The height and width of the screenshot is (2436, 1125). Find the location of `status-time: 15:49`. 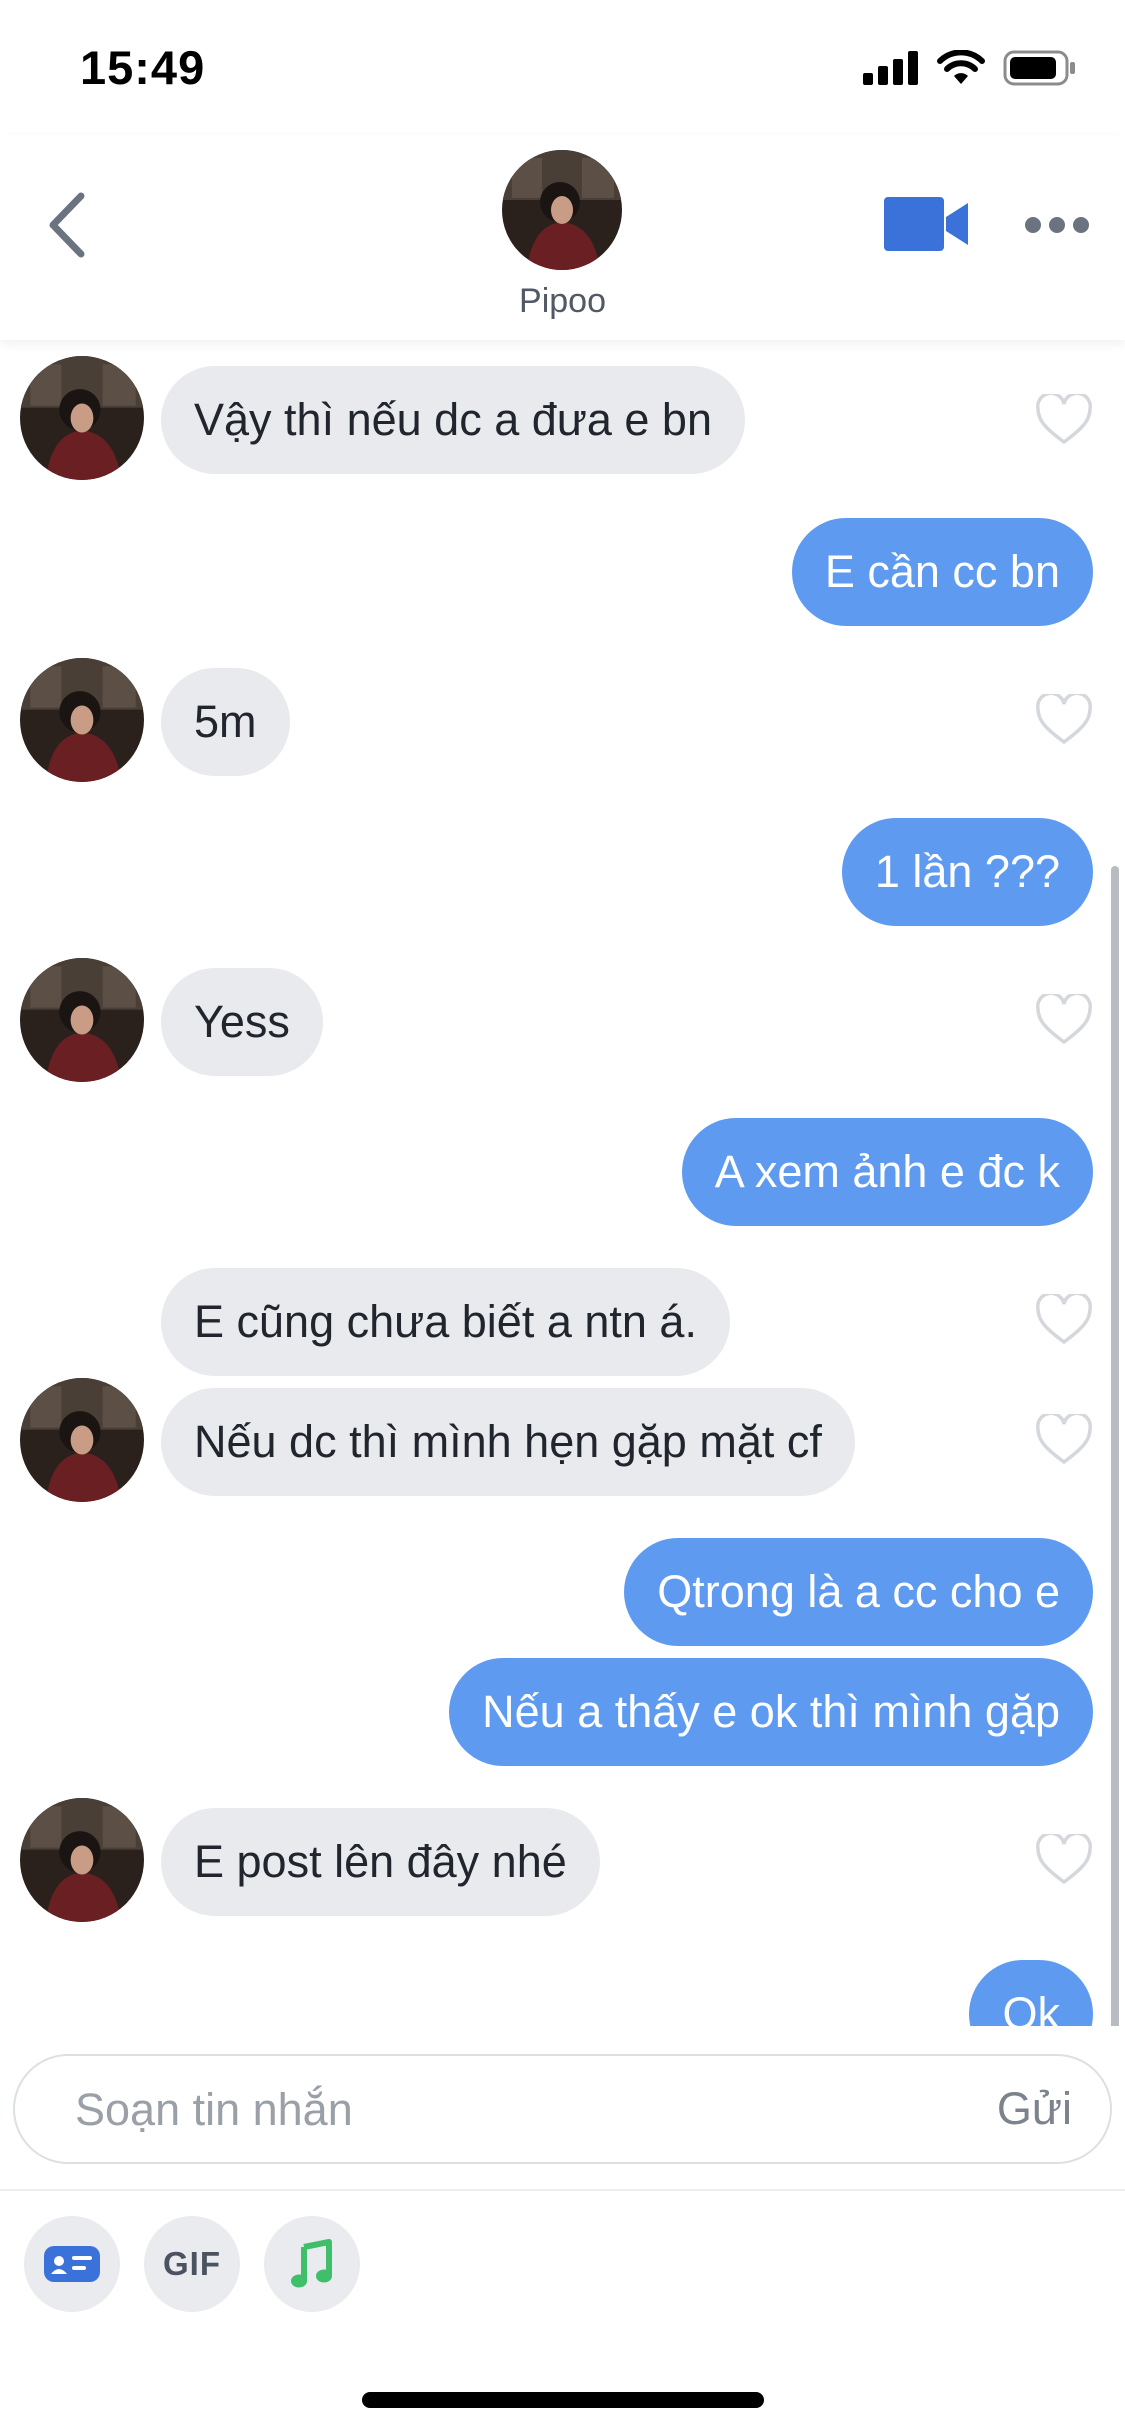

status-time: 15:49 is located at coordinates (143, 67).